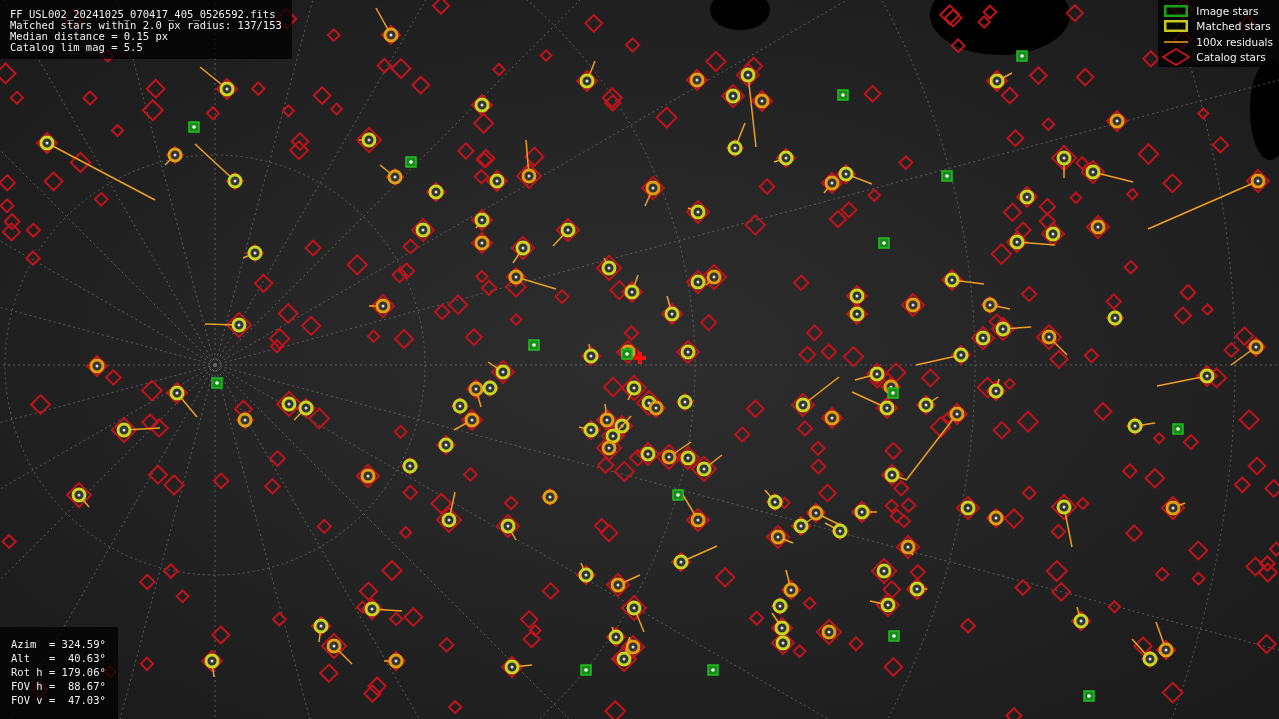 Image resolution: width=1279 pixels, height=719 pixels. Describe the element at coordinates (1227, 10) in the screenshot. I see `legend-label: Image stars` at that location.